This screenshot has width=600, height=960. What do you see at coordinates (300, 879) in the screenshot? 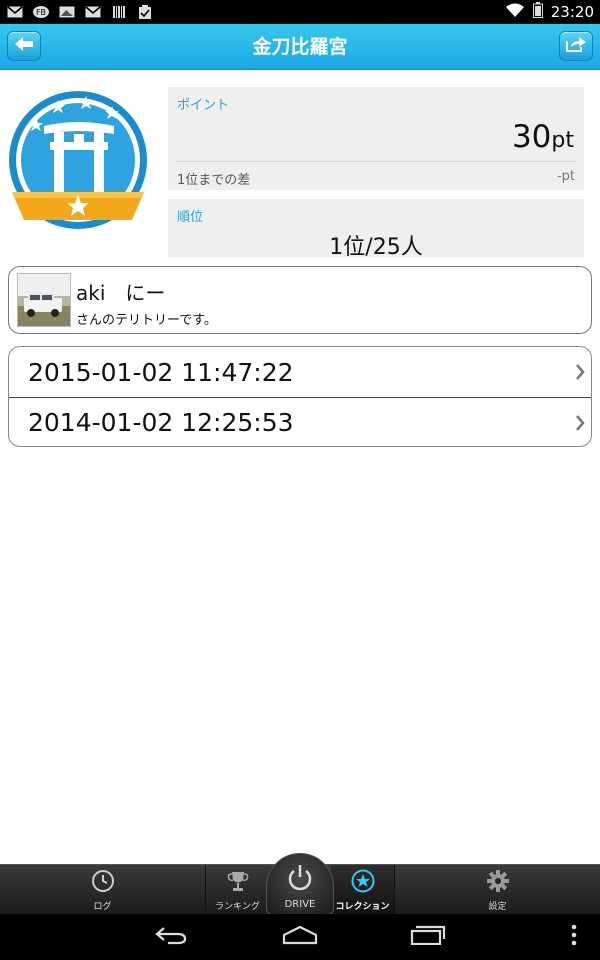
I see `power-icon` at bounding box center [300, 879].